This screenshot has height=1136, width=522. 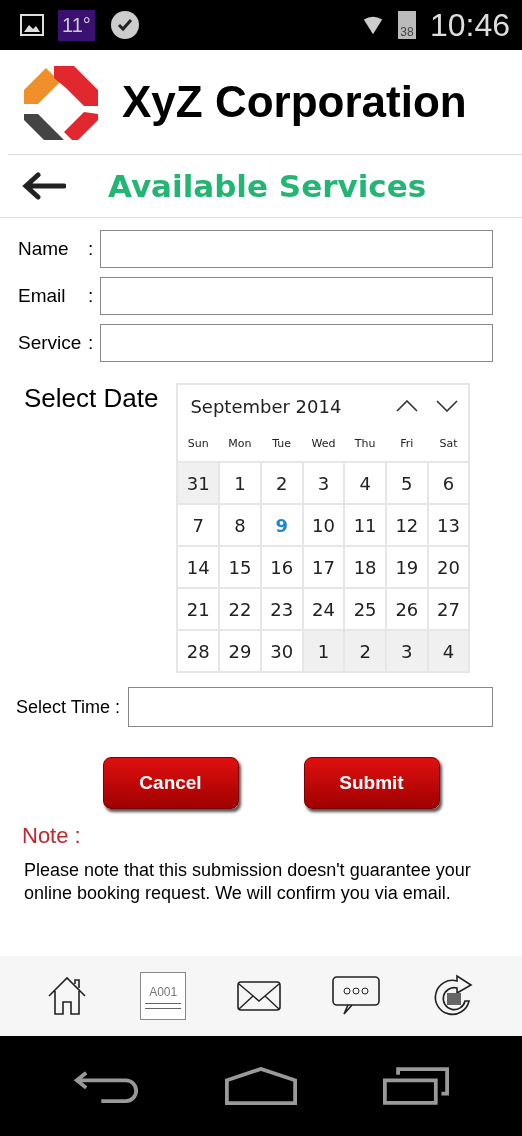 What do you see at coordinates (372, 25) in the screenshot?
I see `wifi-icon` at bounding box center [372, 25].